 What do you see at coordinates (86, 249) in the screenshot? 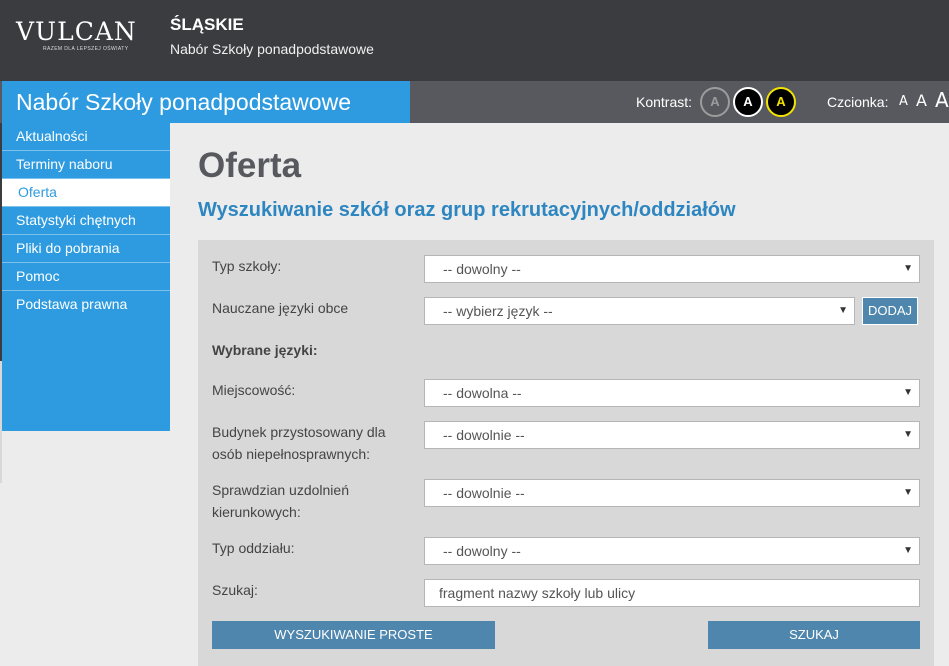
I see `sidebar-item-pliki: Pliki do pobrania` at bounding box center [86, 249].